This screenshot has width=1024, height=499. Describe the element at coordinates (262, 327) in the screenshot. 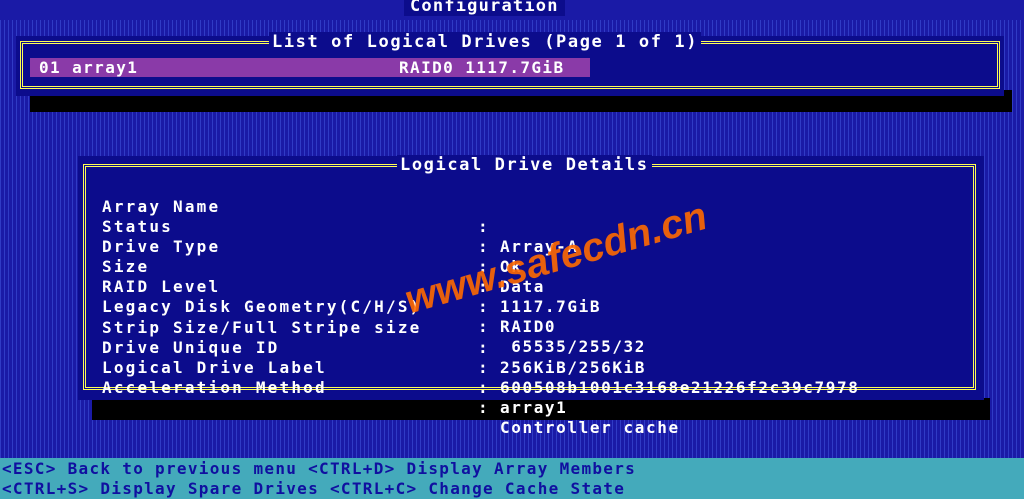

I see `field-label: Strip Size/Full Stripe size` at that location.